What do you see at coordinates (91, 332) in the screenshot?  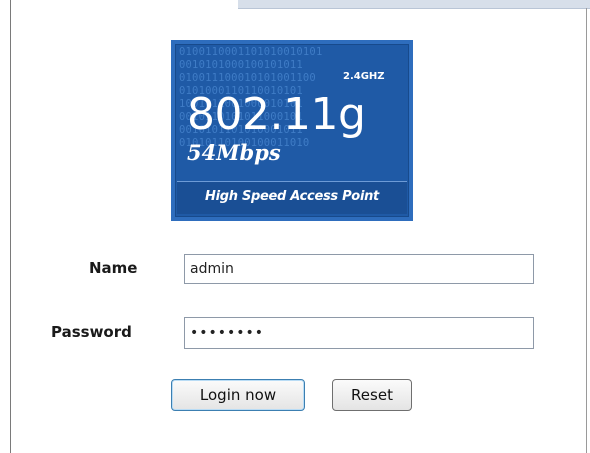 I see `password-label: Password` at bounding box center [91, 332].